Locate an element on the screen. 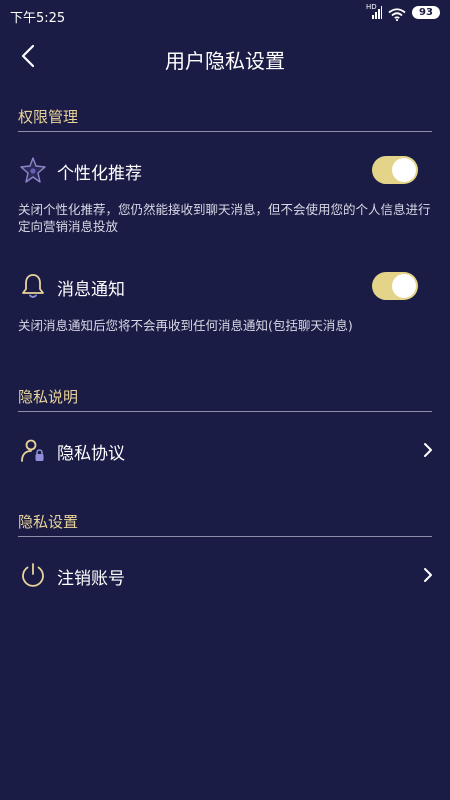  message-notification-toggle is located at coordinates (395, 286).